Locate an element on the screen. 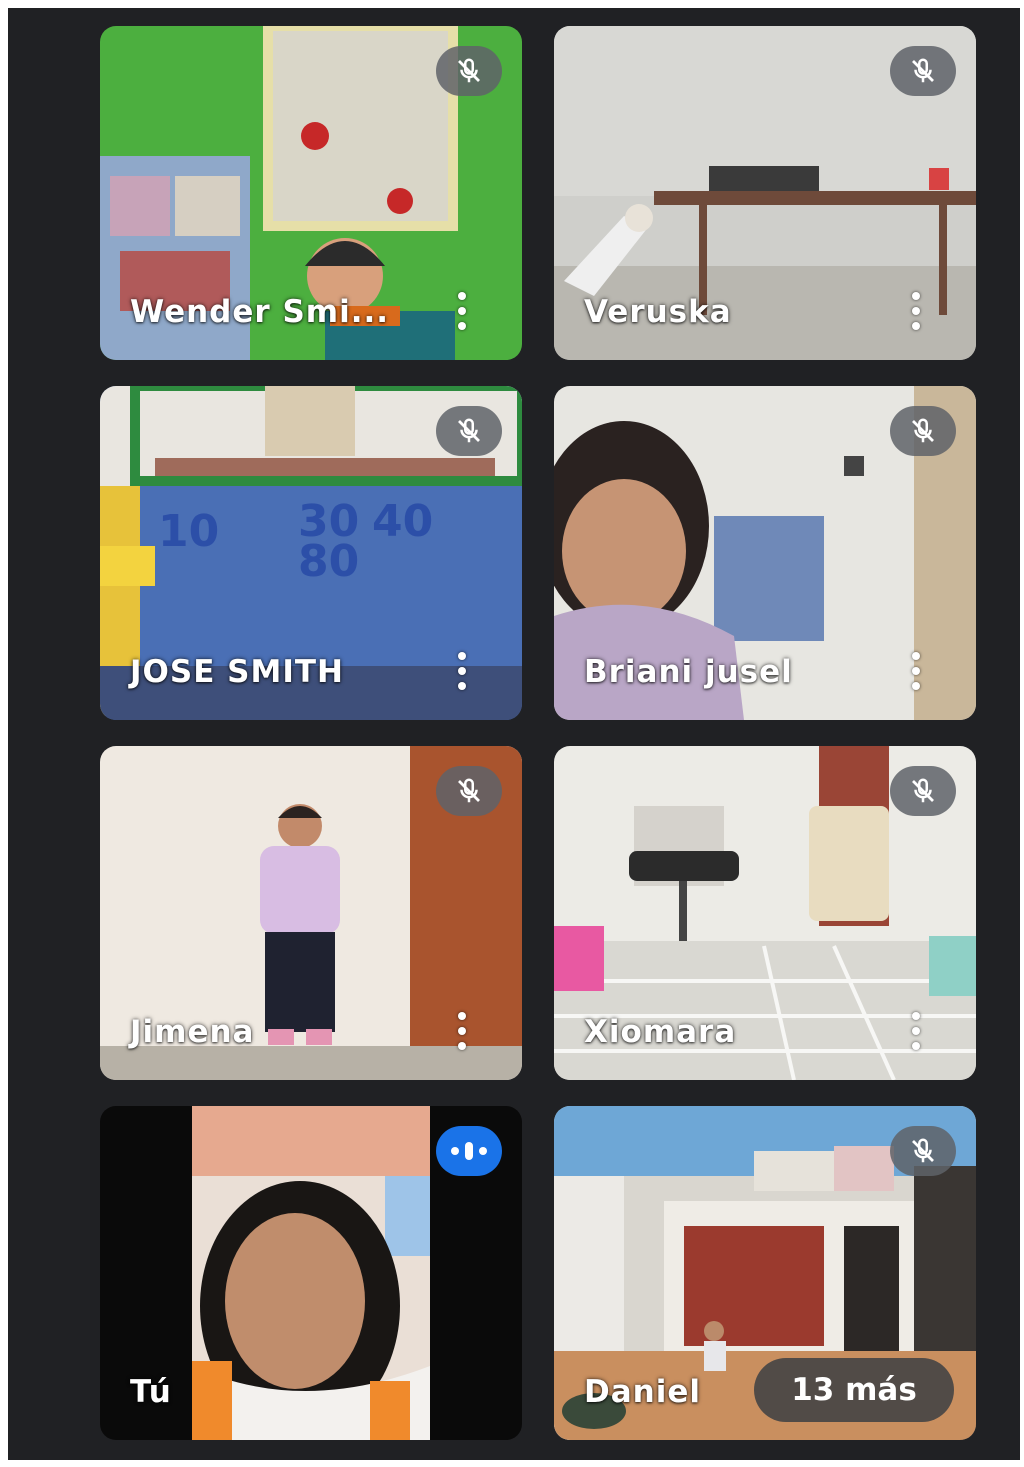 The height and width of the screenshot is (1467, 1024). svg-text: 40 is located at coordinates (402, 521).